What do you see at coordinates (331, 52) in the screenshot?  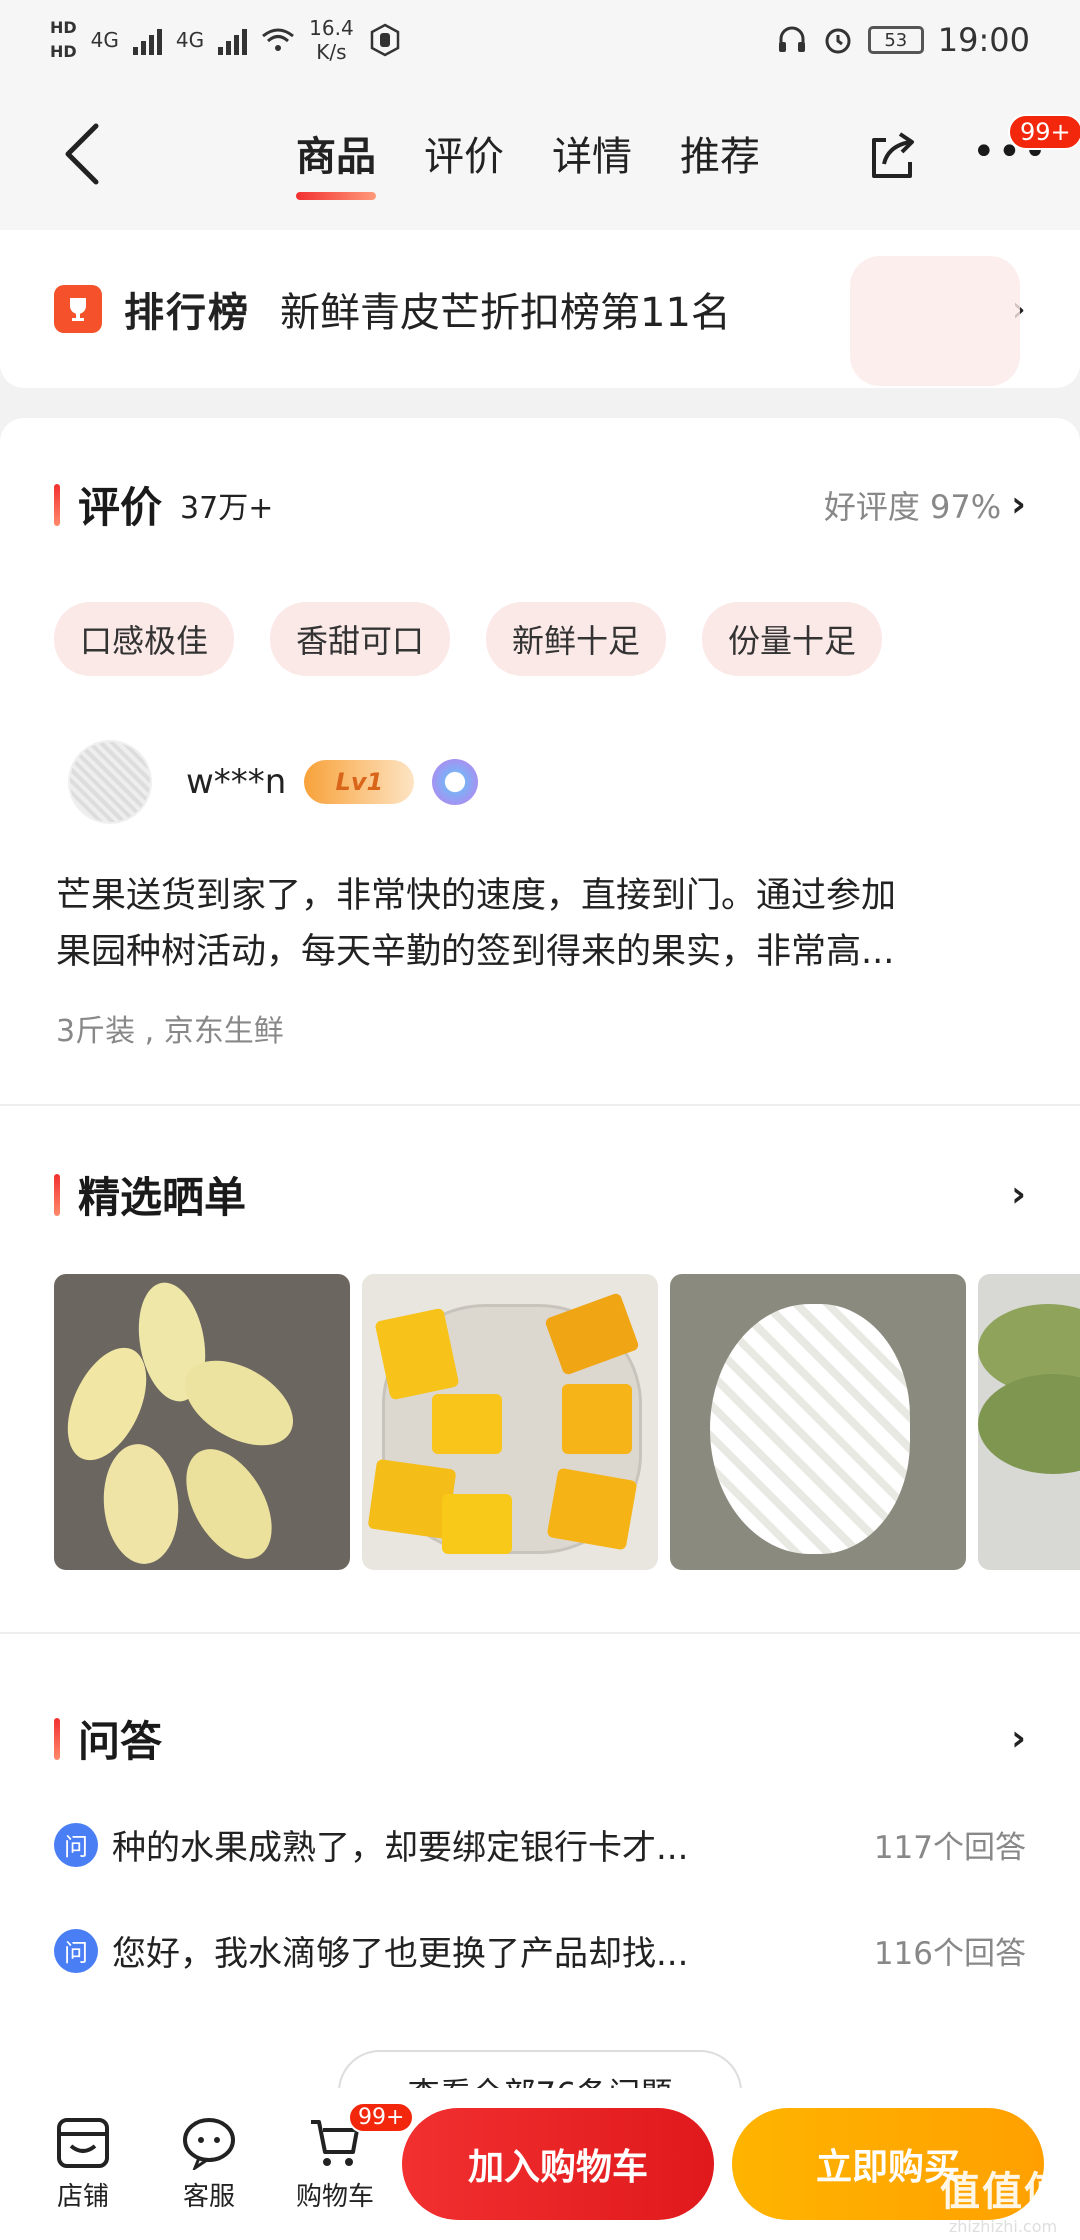 I see `speed-unit: K/s` at bounding box center [331, 52].